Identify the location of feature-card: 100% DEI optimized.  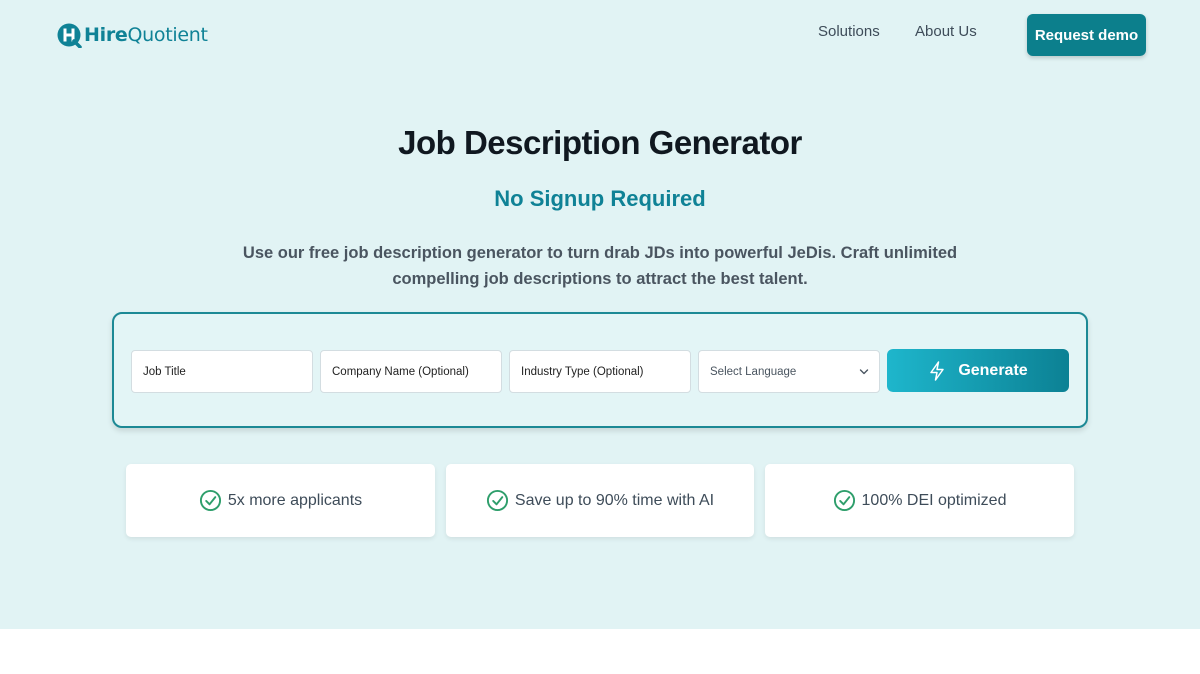
(919, 500).